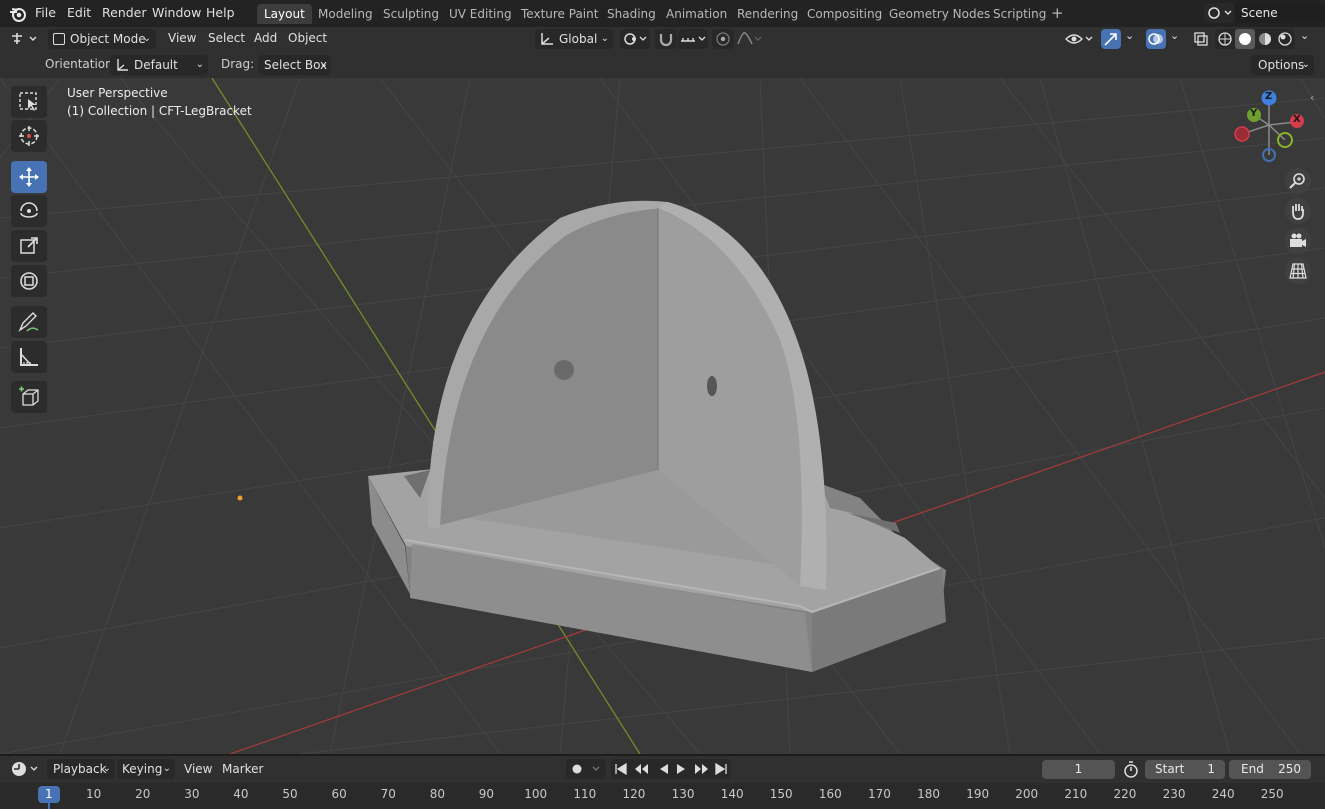 Image resolution: width=1325 pixels, height=809 pixels. Describe the element at coordinates (631, 14) in the screenshot. I see `tab-shading: Shading` at that location.